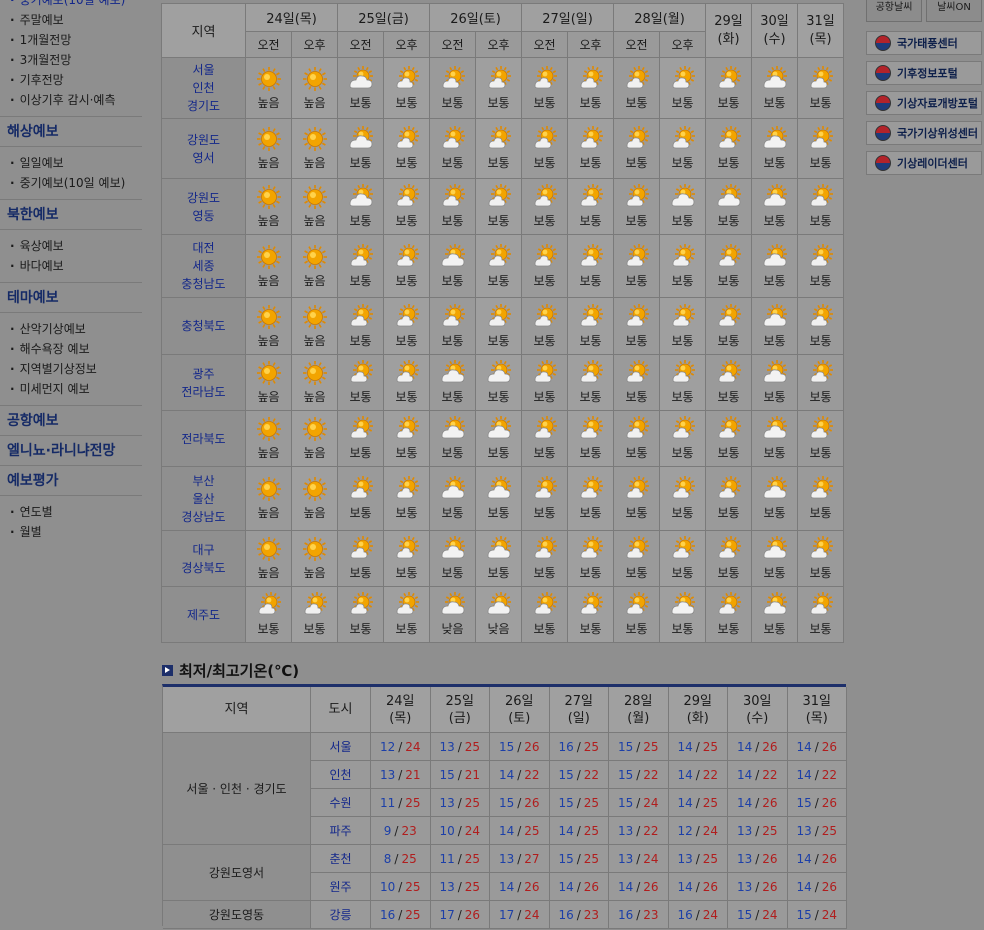 This screenshot has width=984, height=930. Describe the element at coordinates (71, 246) in the screenshot. I see `sidebar-item: 육상예보` at that location.